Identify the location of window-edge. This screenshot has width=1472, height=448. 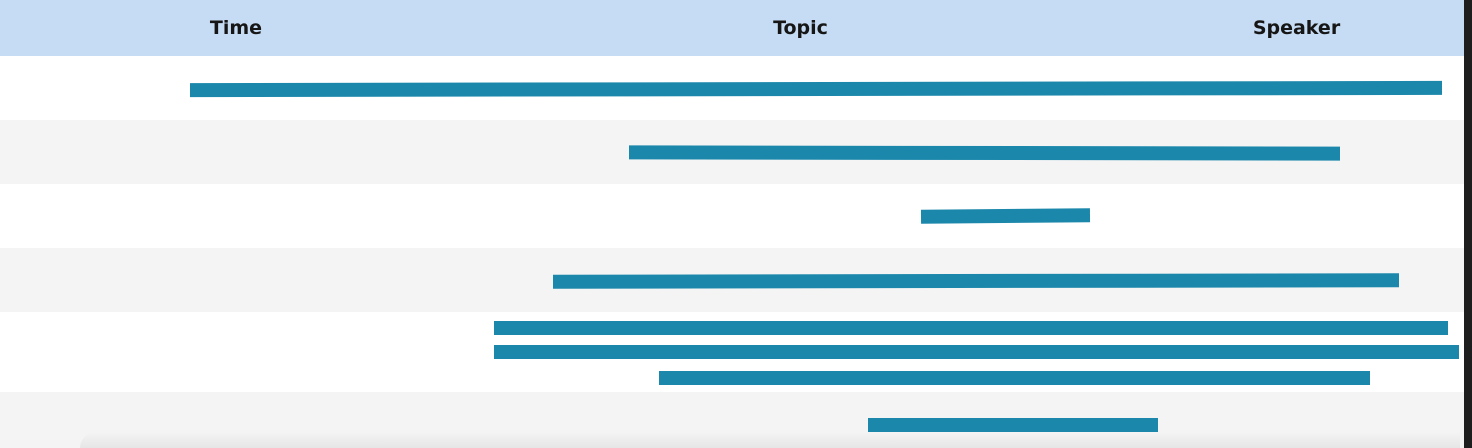
(1468, 224).